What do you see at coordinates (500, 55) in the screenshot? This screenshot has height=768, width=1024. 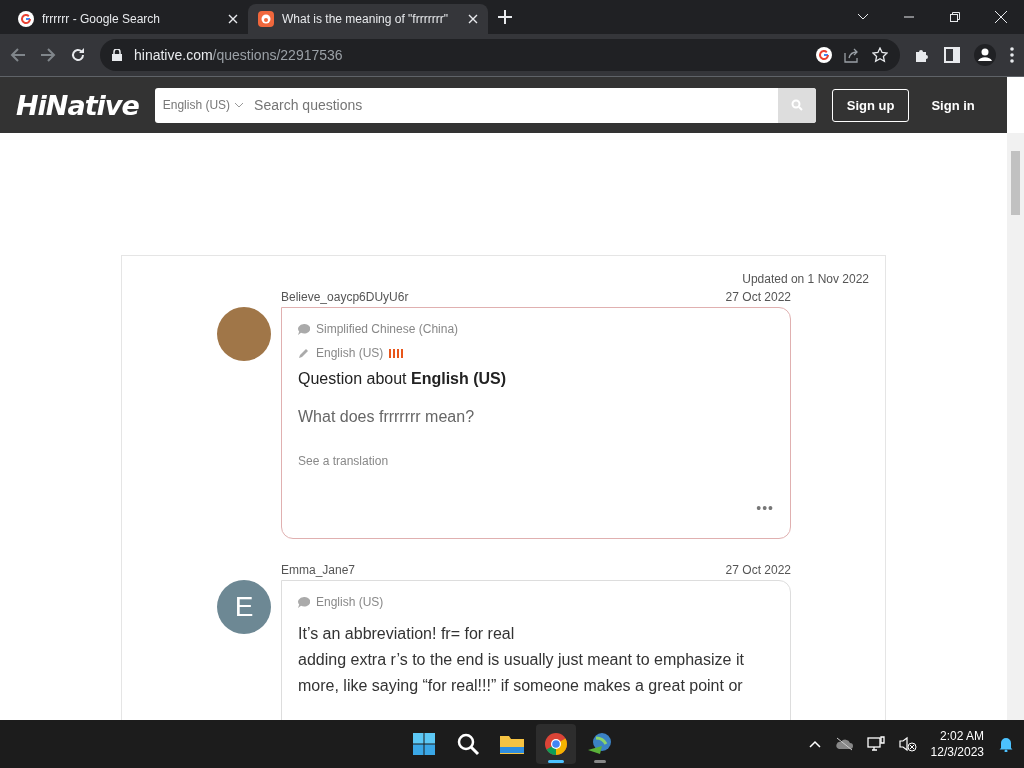 I see `address-bar: hinative.com/questions/22917536` at bounding box center [500, 55].